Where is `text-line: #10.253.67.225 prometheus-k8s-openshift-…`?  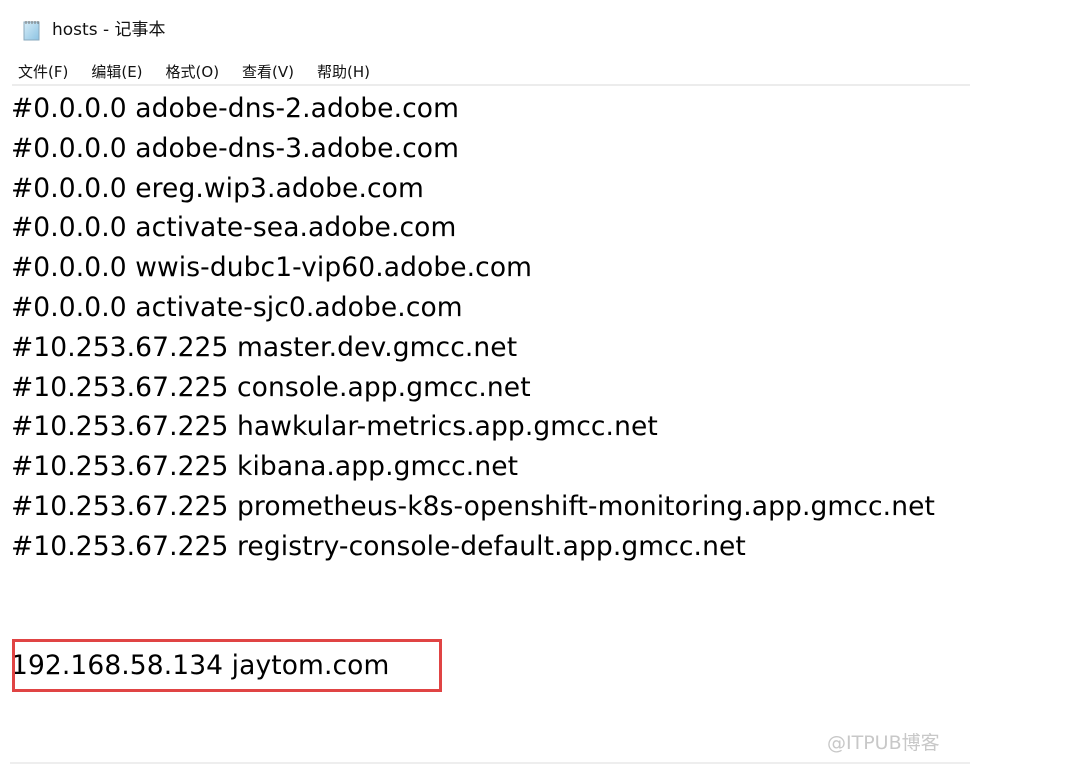 text-line: #10.253.67.225 prometheus-k8s-openshift-… is located at coordinates (491, 507).